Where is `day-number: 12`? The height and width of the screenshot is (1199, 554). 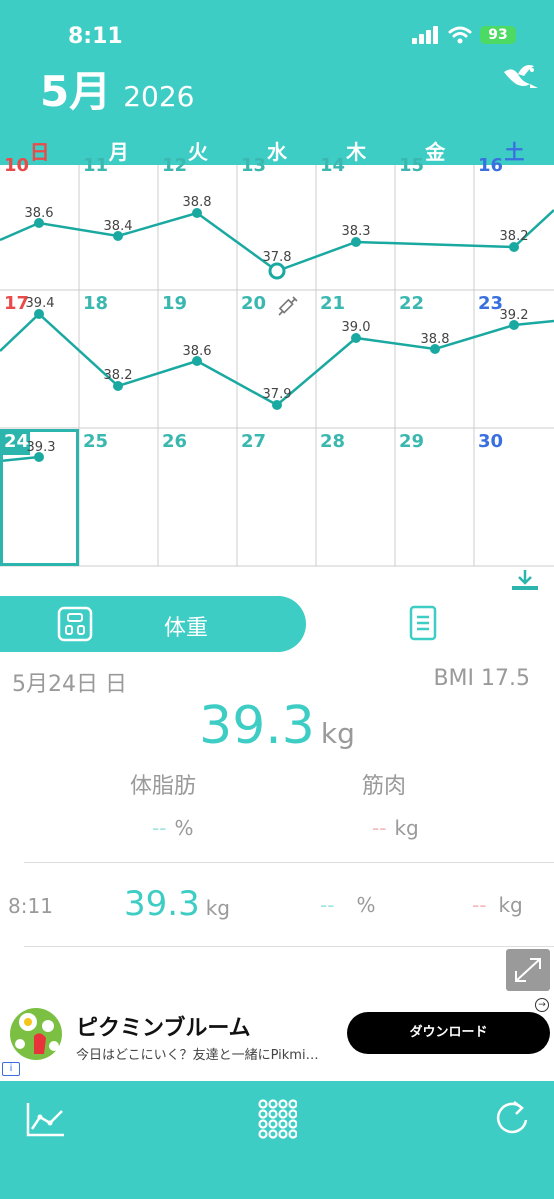
day-number: 12 is located at coordinates (175, 165).